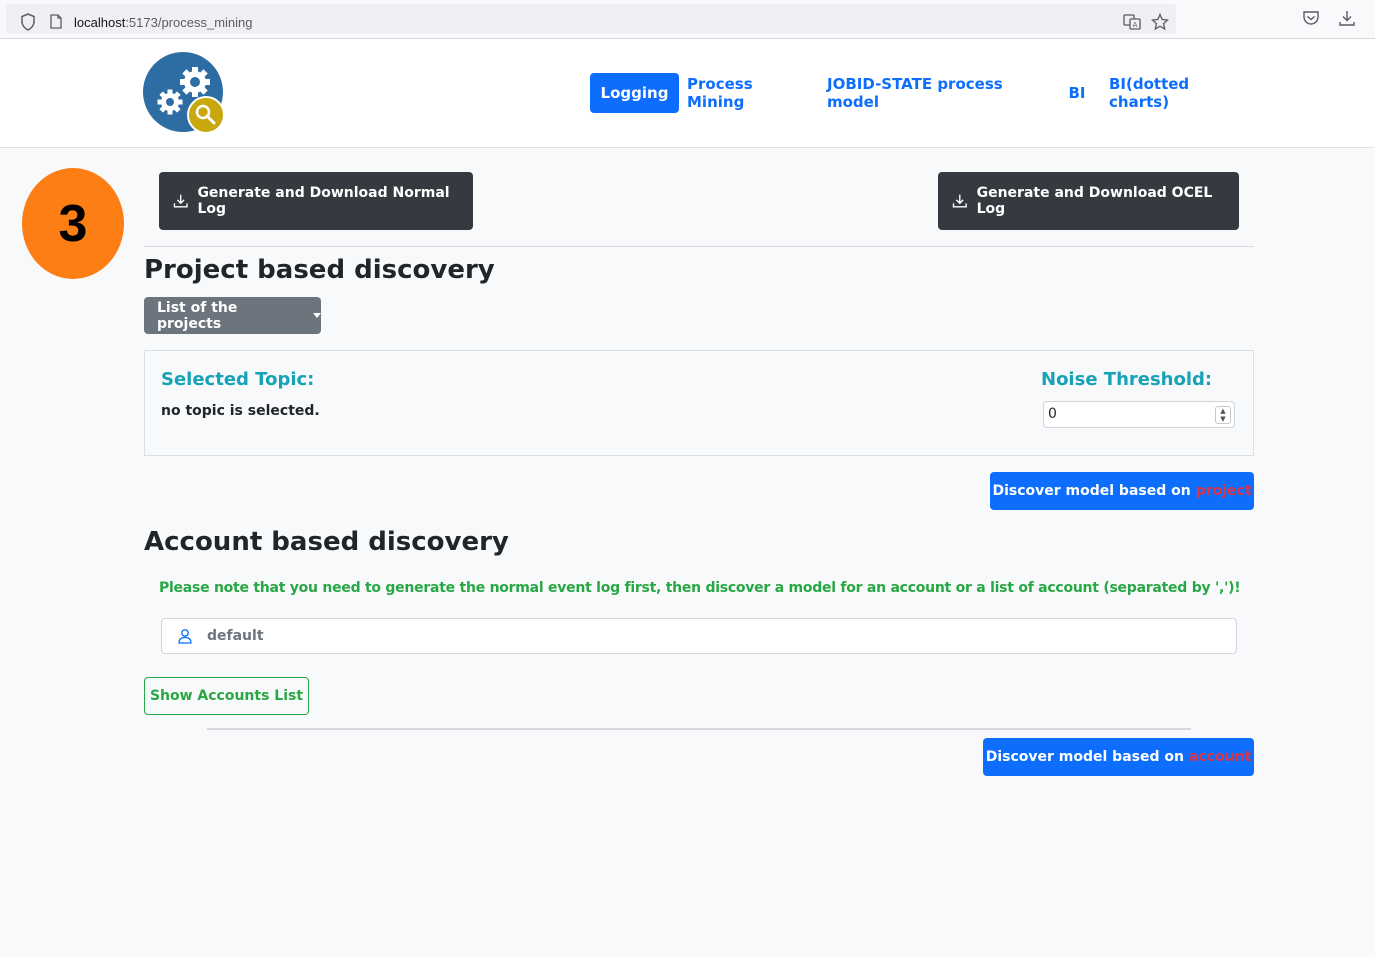 The height and width of the screenshot is (957, 1375). I want to click on discover-account-button: Discover model based on account, so click(1118, 757).